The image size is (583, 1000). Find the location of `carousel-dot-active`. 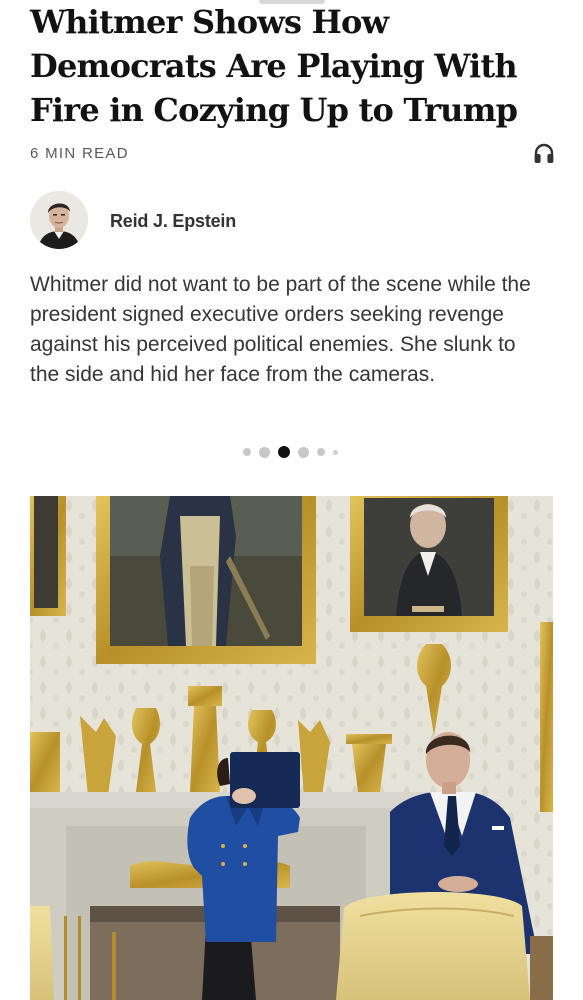

carousel-dot-active is located at coordinates (283, 452).